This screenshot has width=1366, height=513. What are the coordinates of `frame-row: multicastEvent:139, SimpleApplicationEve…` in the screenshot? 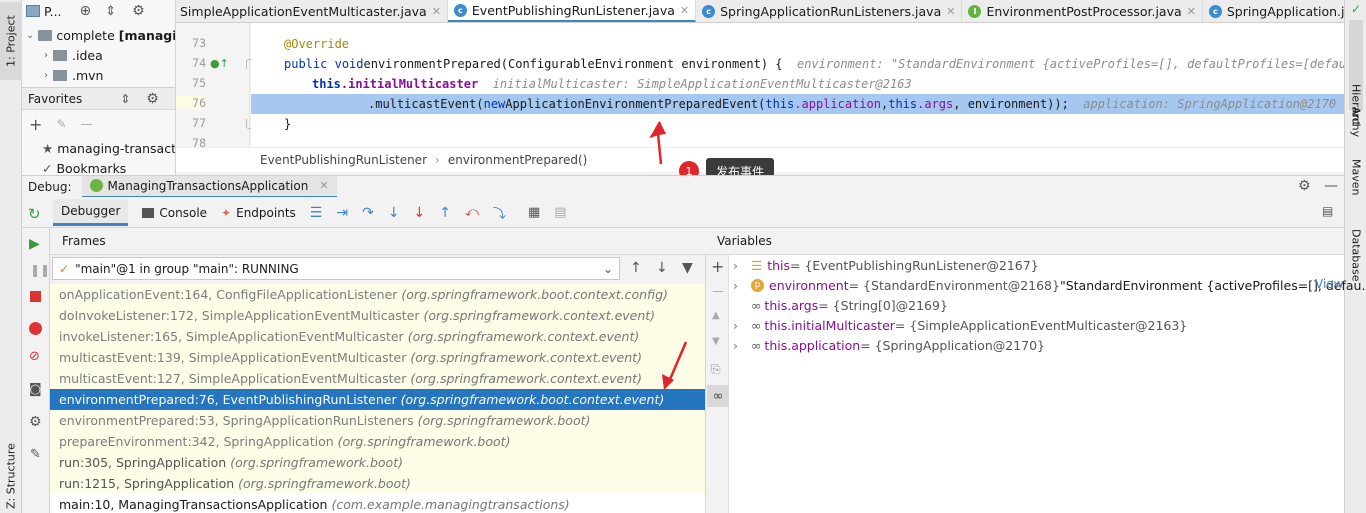 It's located at (377, 357).